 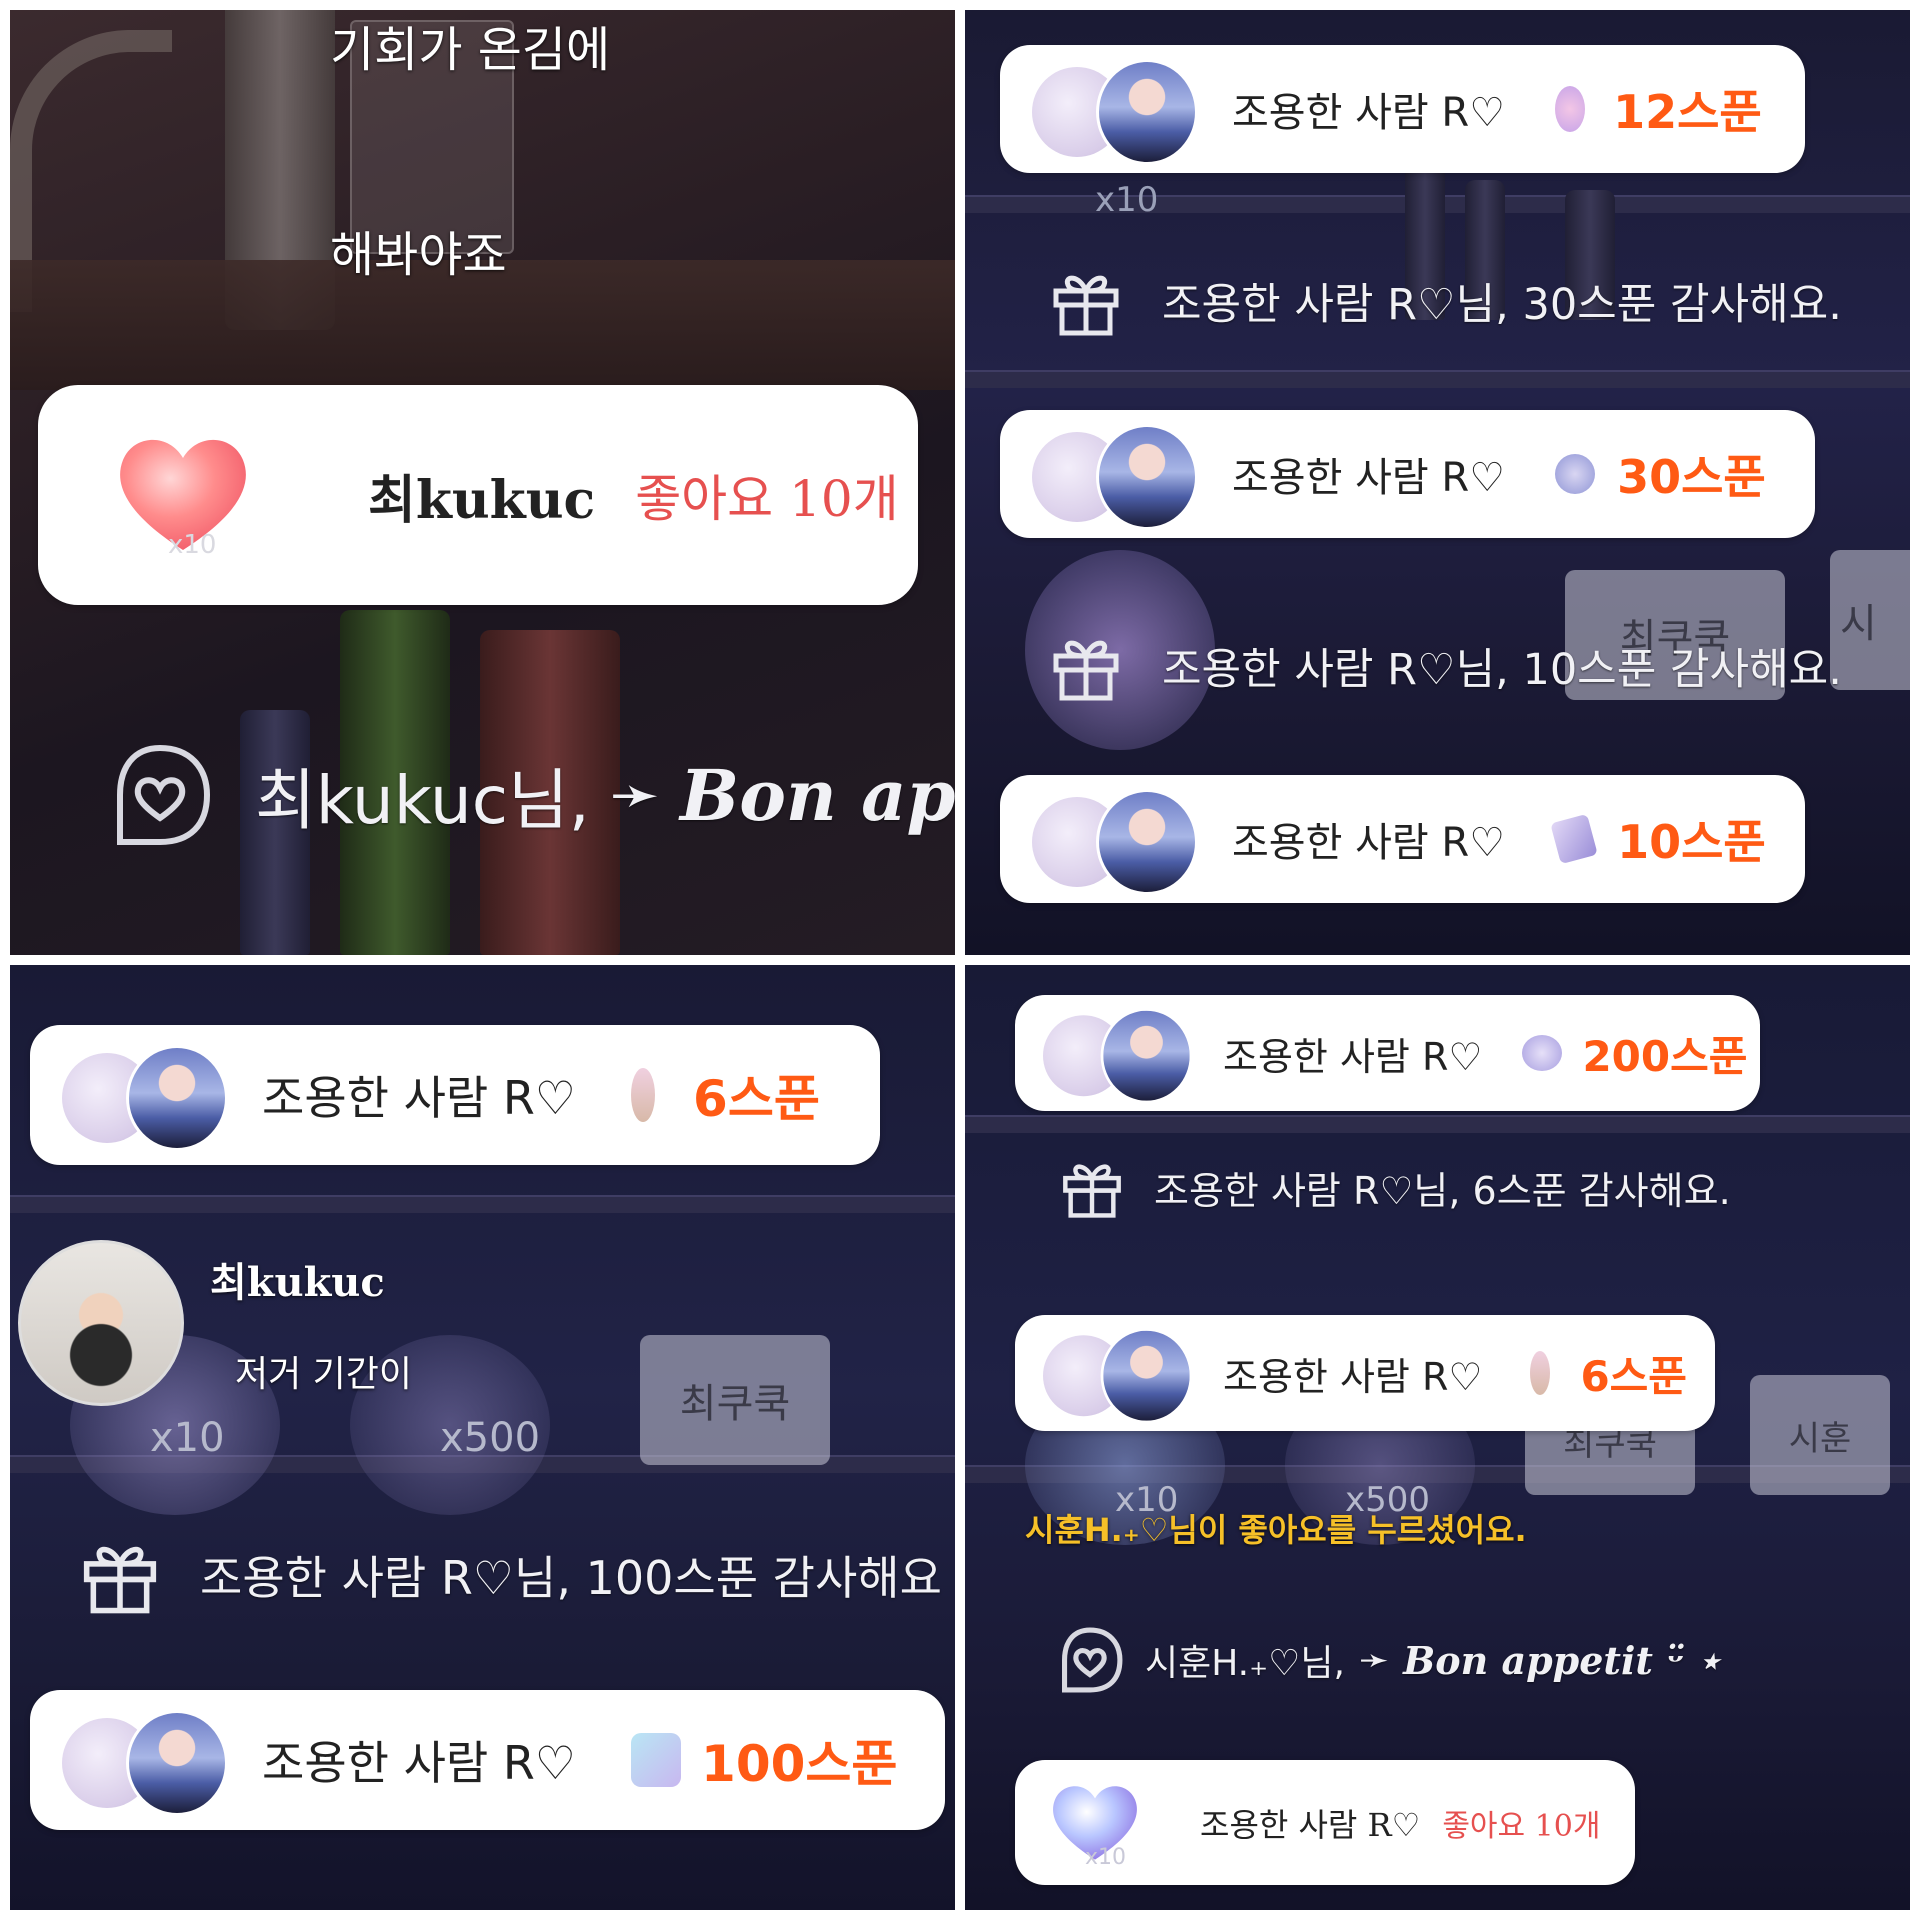 I want to click on thanks-text: 조용한 사람 R♡님, 30스푼 감사해요., so click(x=1502, y=305).